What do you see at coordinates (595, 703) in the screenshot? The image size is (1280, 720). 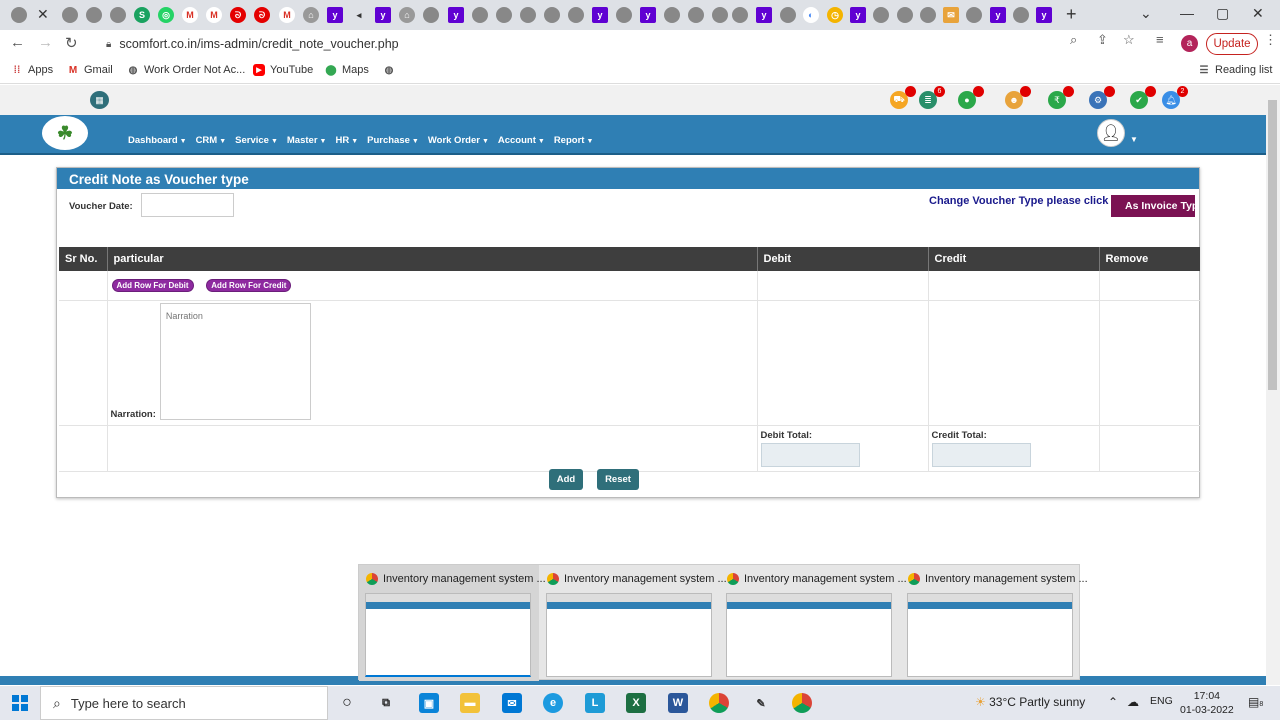 I see `app-icon-l: L` at bounding box center [595, 703].